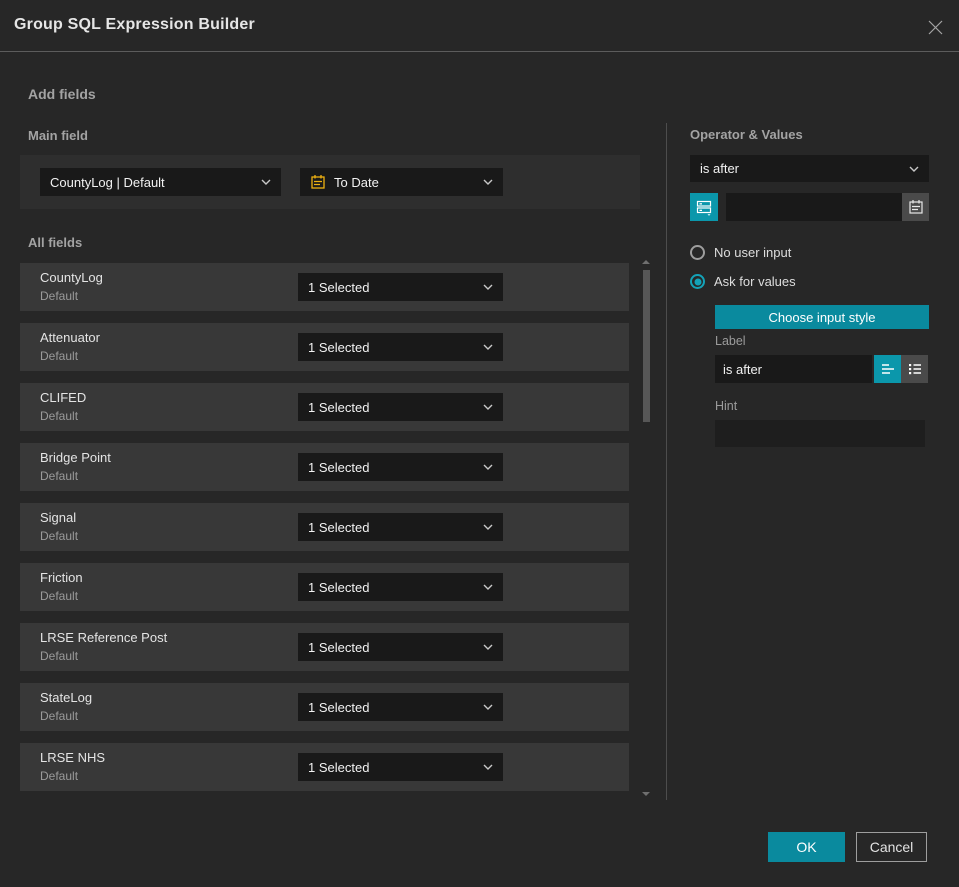 This screenshot has width=959, height=887. I want to click on main-field-type-select: To Date, so click(401, 182).